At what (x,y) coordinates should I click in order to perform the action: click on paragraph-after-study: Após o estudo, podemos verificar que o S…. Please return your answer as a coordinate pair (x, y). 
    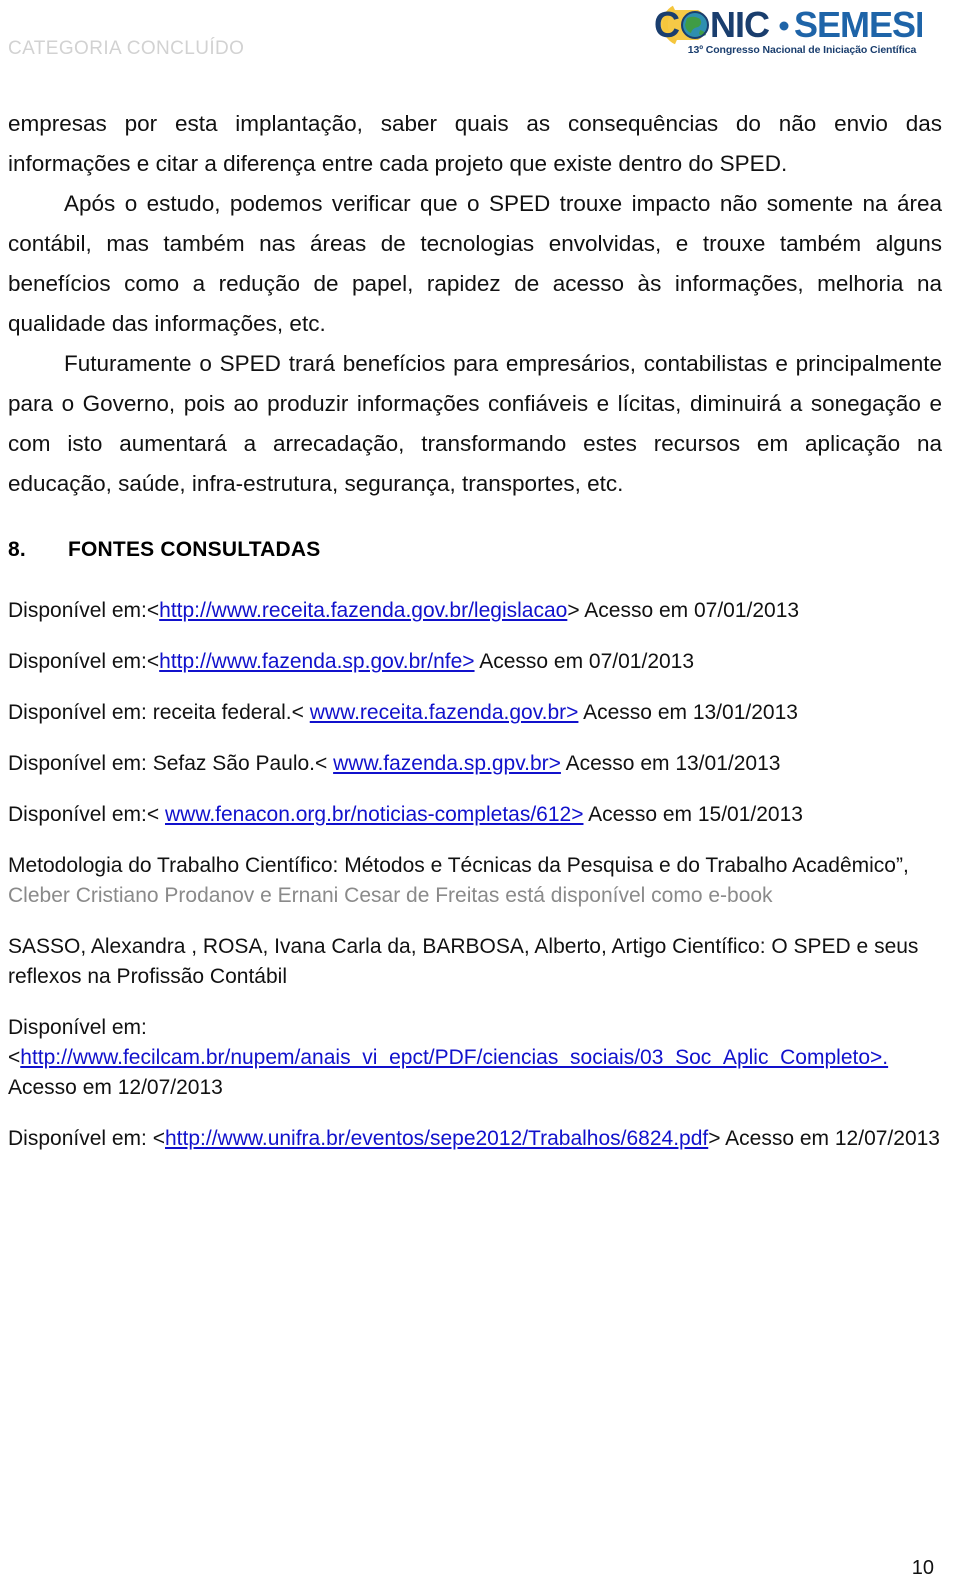
    Looking at the image, I should click on (475, 263).